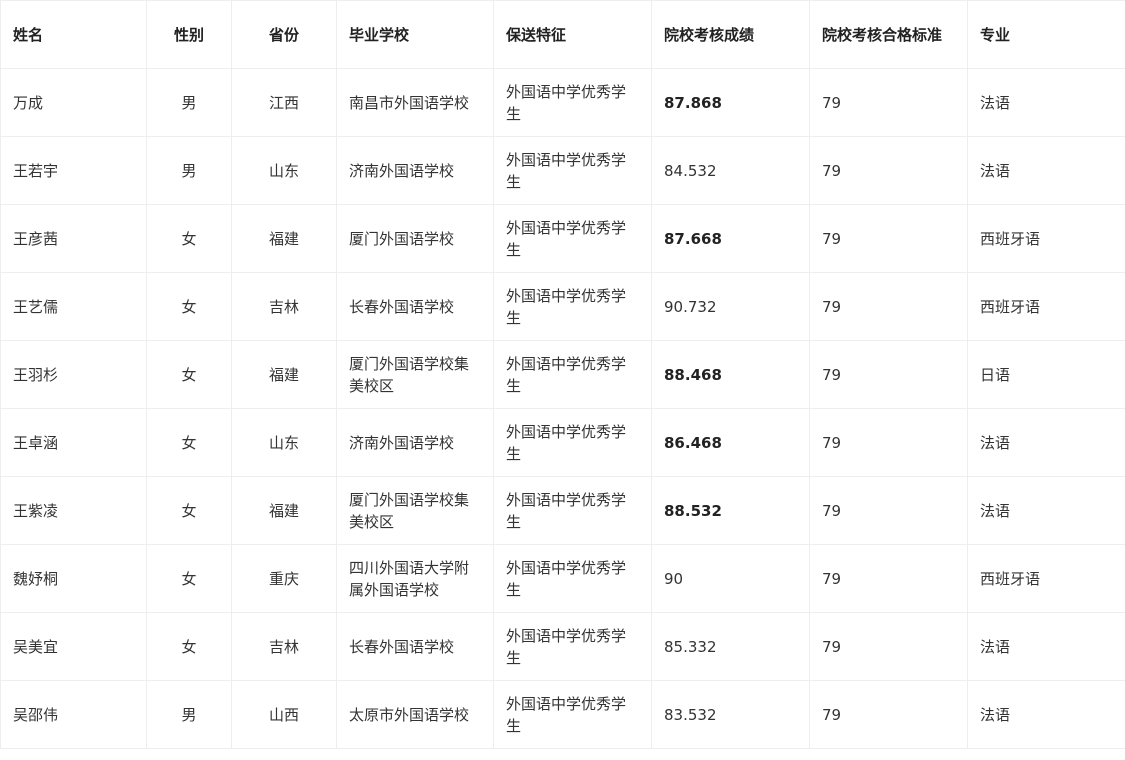 The width and height of the screenshot is (1125, 760). Describe the element at coordinates (73, 374) in the screenshot. I see `cell-name: 王羽杉` at that location.